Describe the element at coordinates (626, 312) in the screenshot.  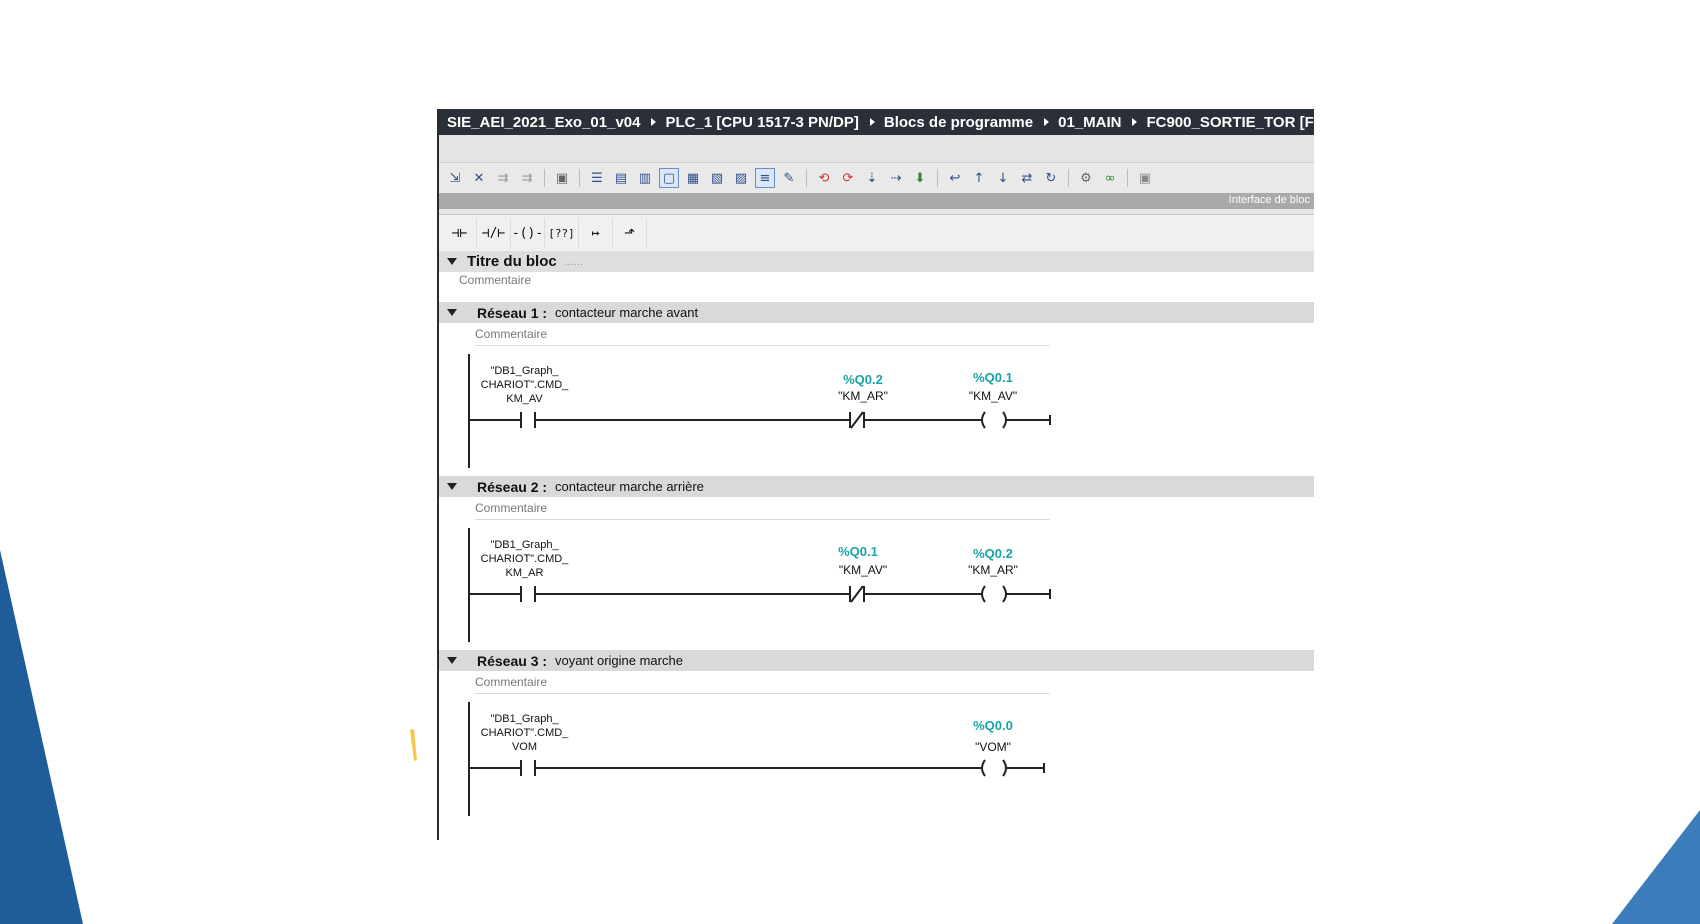
I see `network-title: contacteur marche avant` at that location.